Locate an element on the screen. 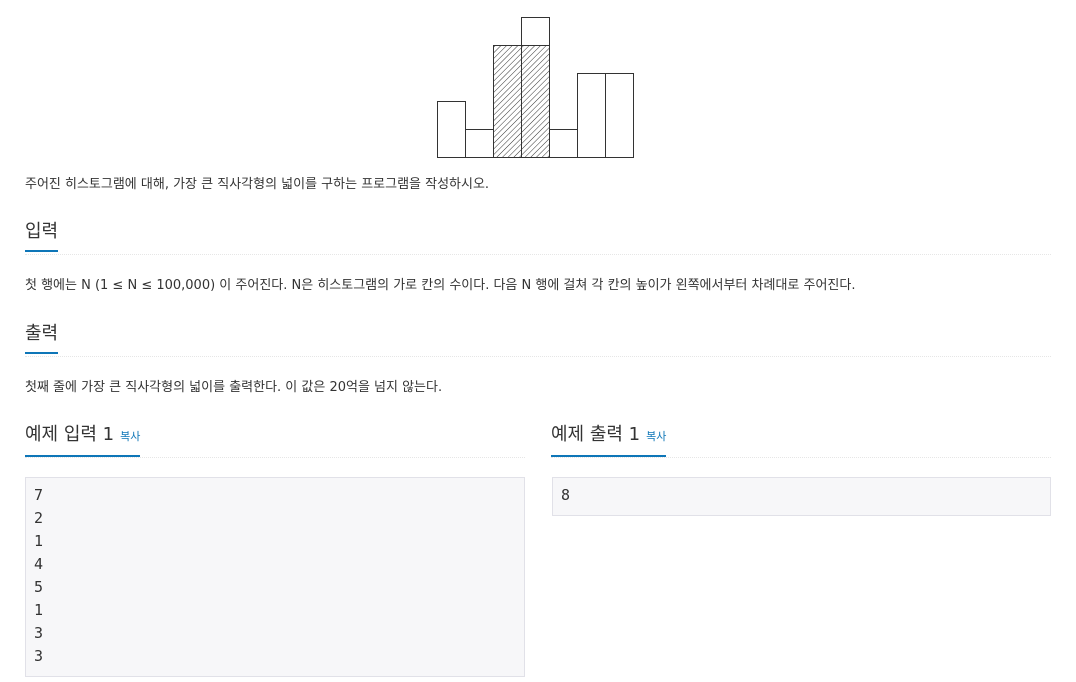 The width and height of the screenshot is (1076, 682). sample-input-header: 예제 입력 1 복사 is located at coordinates (275, 440).